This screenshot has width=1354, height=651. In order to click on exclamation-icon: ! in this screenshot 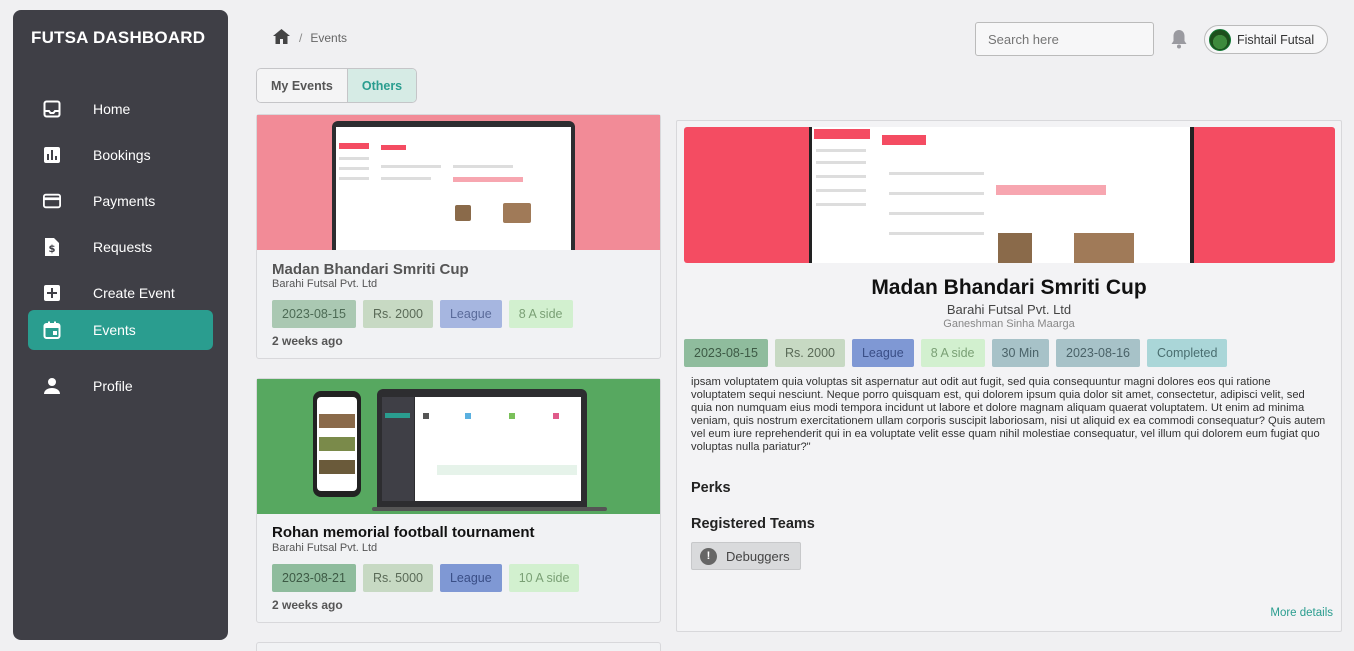, I will do `click(708, 556)`.